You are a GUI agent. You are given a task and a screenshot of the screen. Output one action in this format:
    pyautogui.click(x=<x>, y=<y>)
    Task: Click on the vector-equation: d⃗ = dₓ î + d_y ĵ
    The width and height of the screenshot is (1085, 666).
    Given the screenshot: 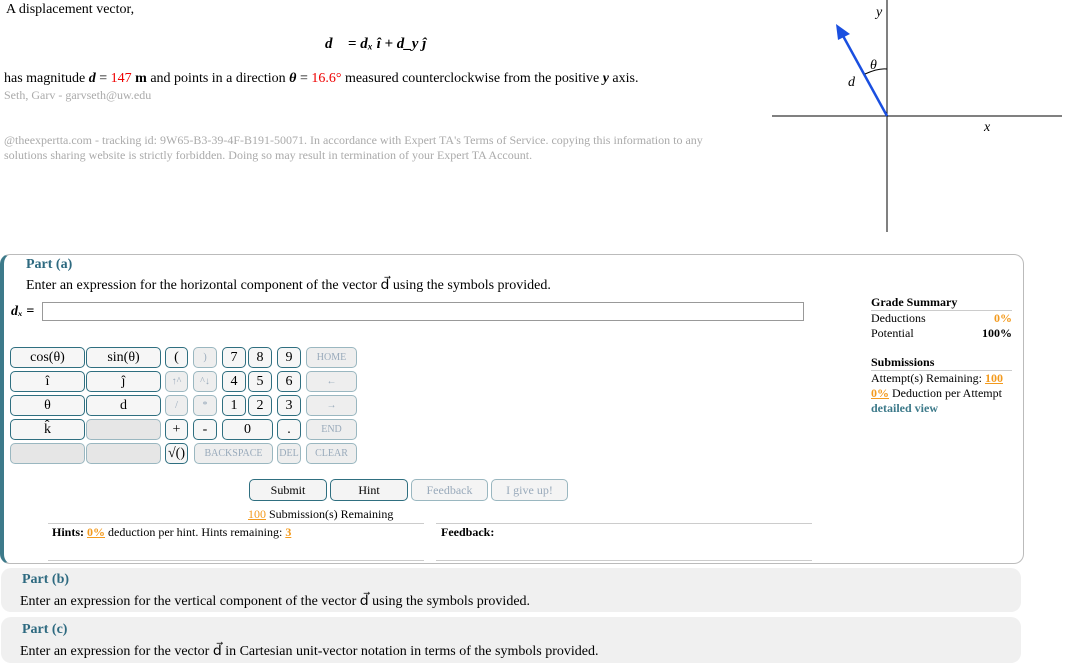 What is the action you would take?
    pyautogui.click(x=376, y=44)
    